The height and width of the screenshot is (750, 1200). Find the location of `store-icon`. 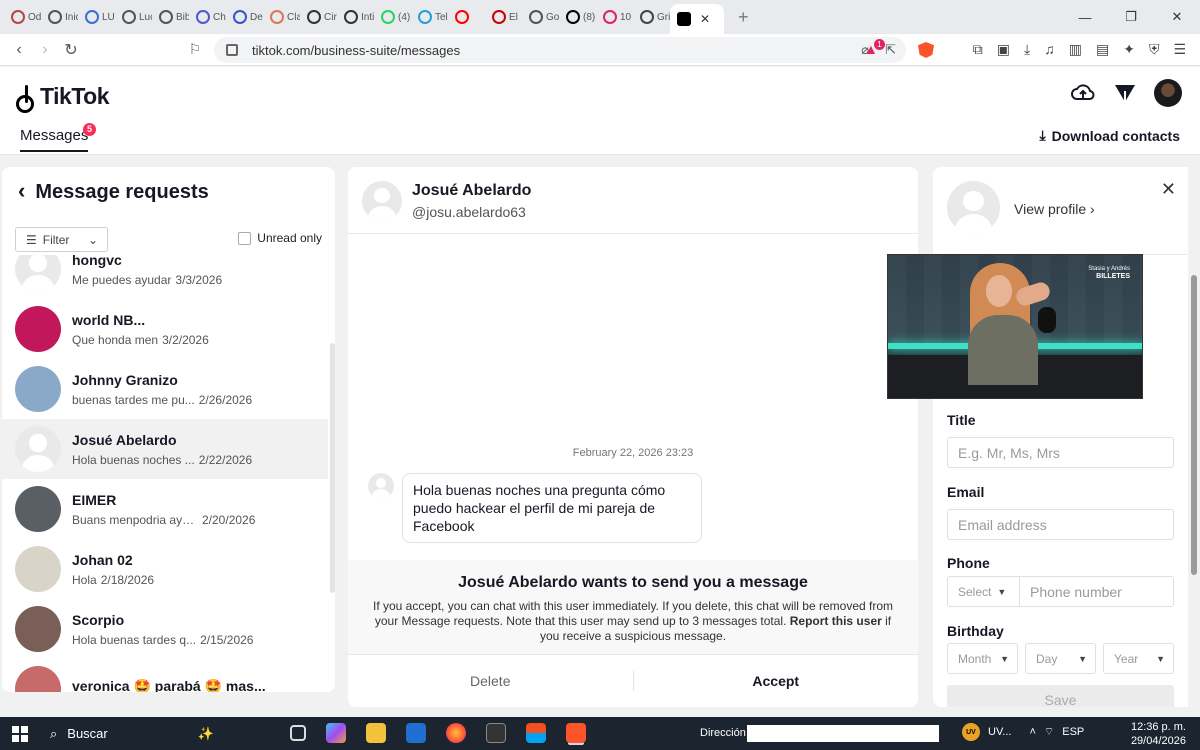

store-icon is located at coordinates (536, 733).